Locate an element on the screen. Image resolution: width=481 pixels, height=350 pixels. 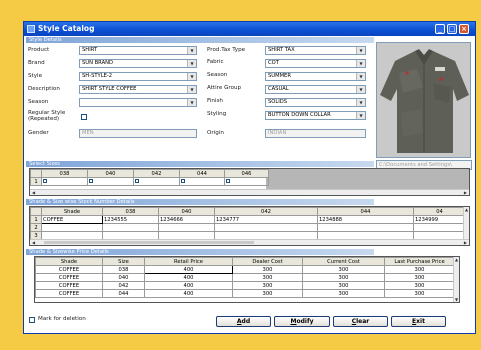
title-bar: Style Catalog _ □ × is located at coordinates (249, 29).